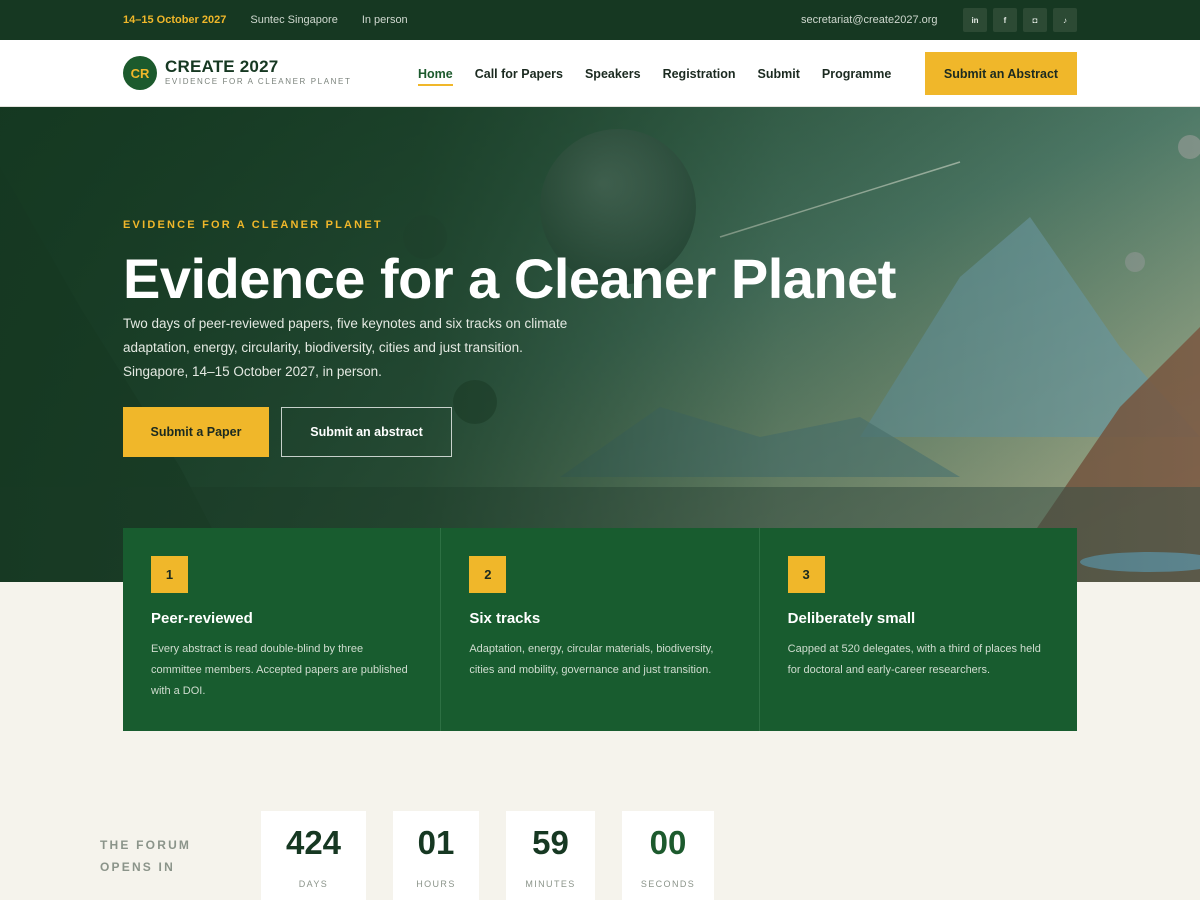 This screenshot has height=900, width=1200. Describe the element at coordinates (1035, 20) in the screenshot. I see `instagram-icon: ◘` at that location.